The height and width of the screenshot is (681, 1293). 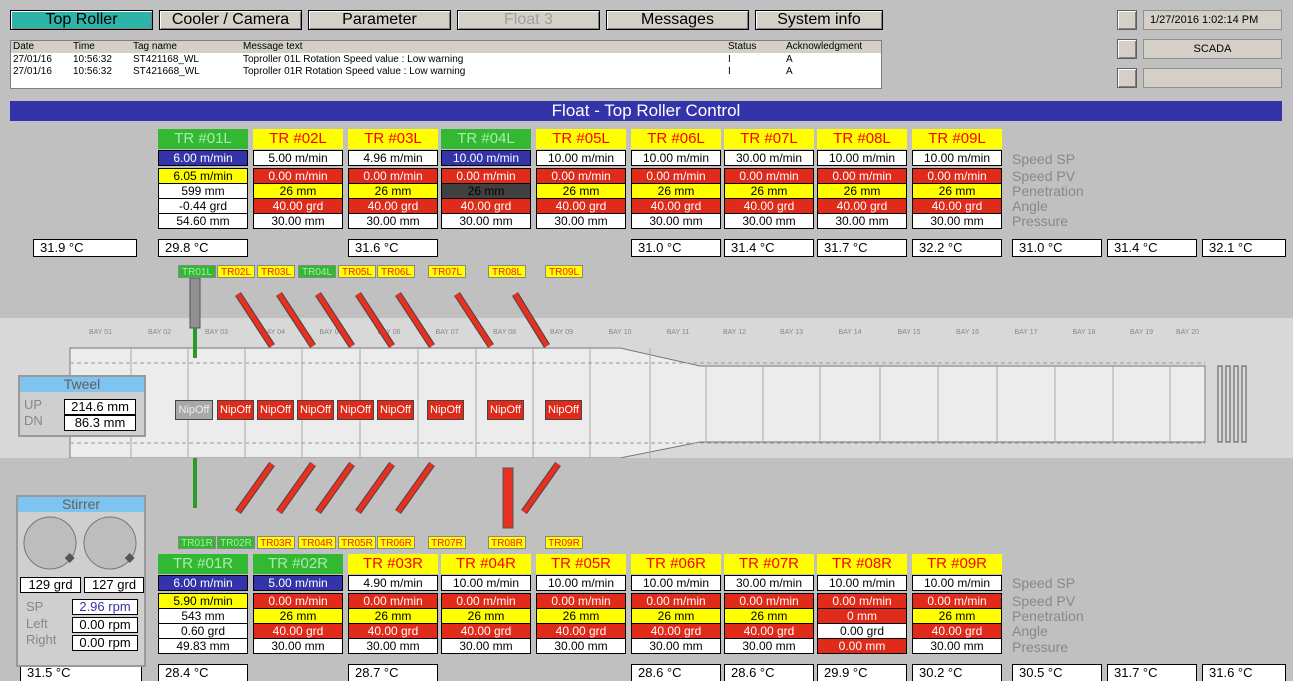 I want to click on roller-sp-value: 4.90 m/min, so click(x=393, y=583).